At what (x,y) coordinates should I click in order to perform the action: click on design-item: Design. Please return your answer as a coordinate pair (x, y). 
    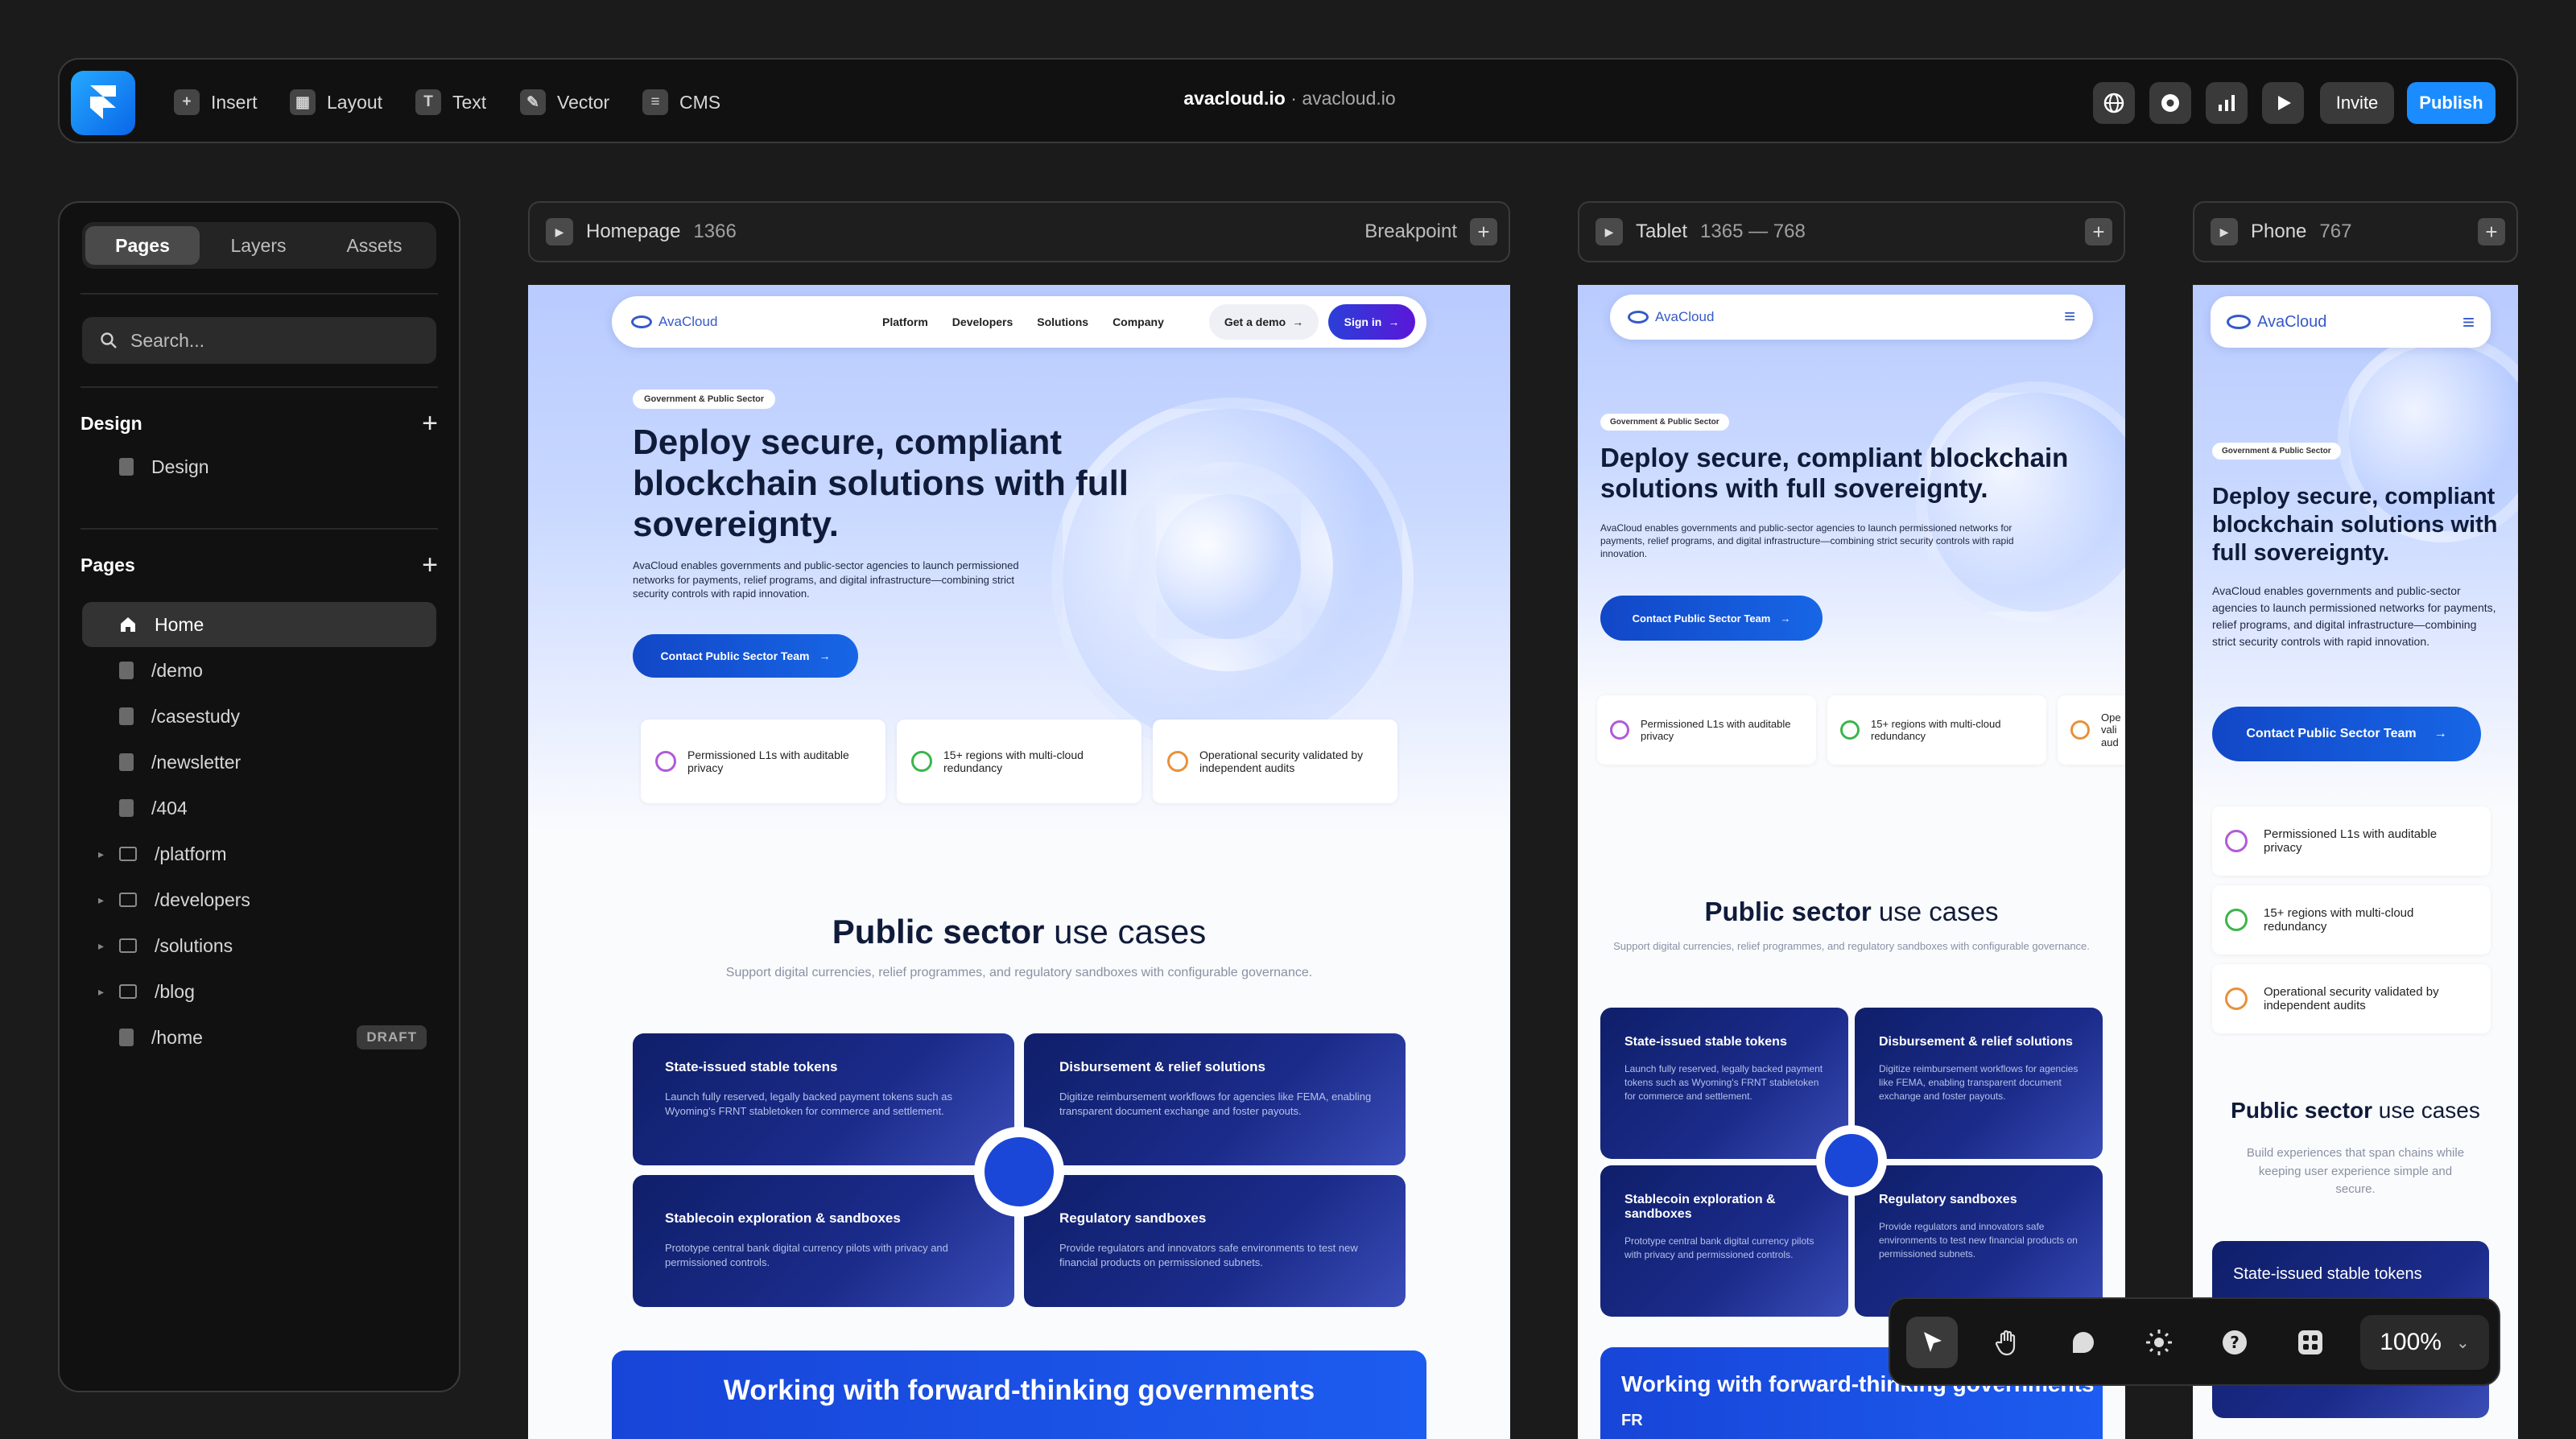
    Looking at the image, I should click on (259, 466).